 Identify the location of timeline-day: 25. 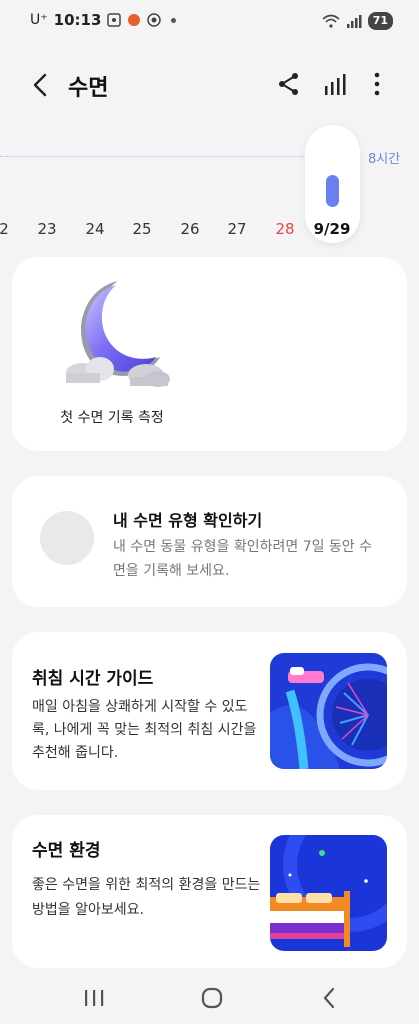
(142, 229).